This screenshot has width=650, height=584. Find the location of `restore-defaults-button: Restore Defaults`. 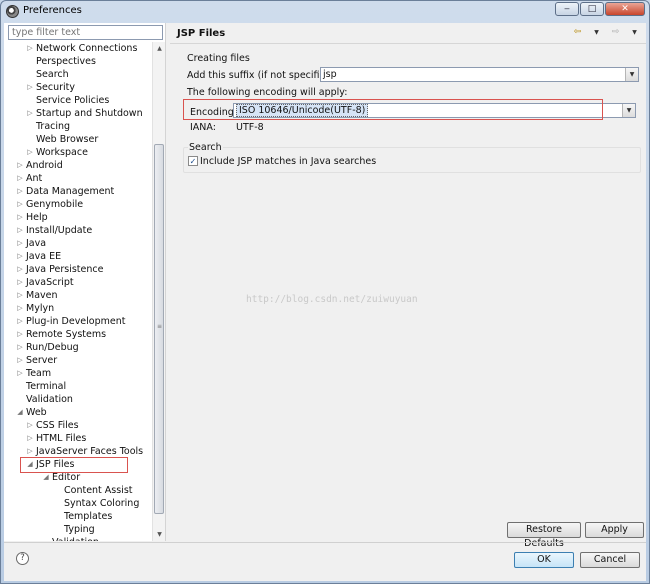

restore-defaults-button: Restore Defaults is located at coordinates (544, 535).